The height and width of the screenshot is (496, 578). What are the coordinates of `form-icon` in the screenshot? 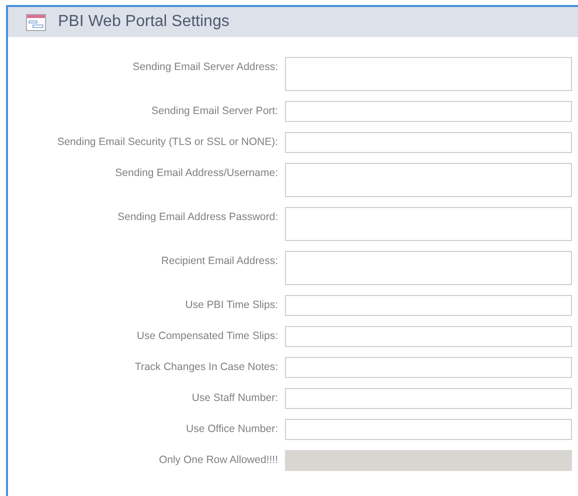 It's located at (36, 22).